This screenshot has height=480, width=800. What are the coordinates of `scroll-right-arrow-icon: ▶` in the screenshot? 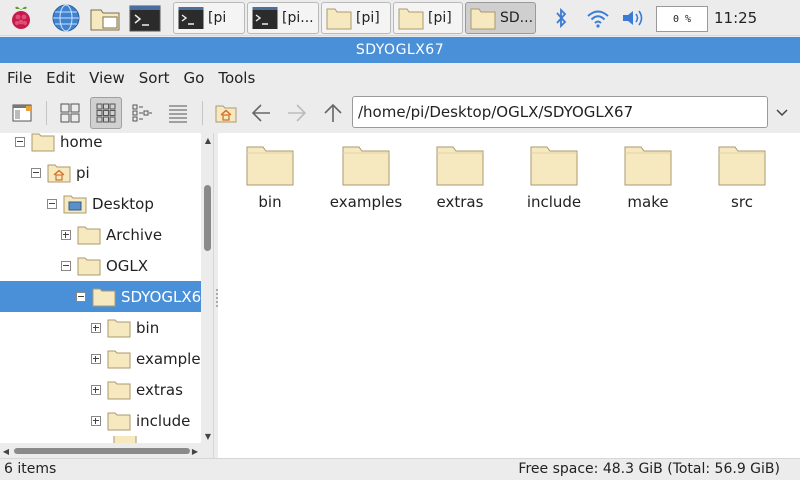 It's located at (195, 451).